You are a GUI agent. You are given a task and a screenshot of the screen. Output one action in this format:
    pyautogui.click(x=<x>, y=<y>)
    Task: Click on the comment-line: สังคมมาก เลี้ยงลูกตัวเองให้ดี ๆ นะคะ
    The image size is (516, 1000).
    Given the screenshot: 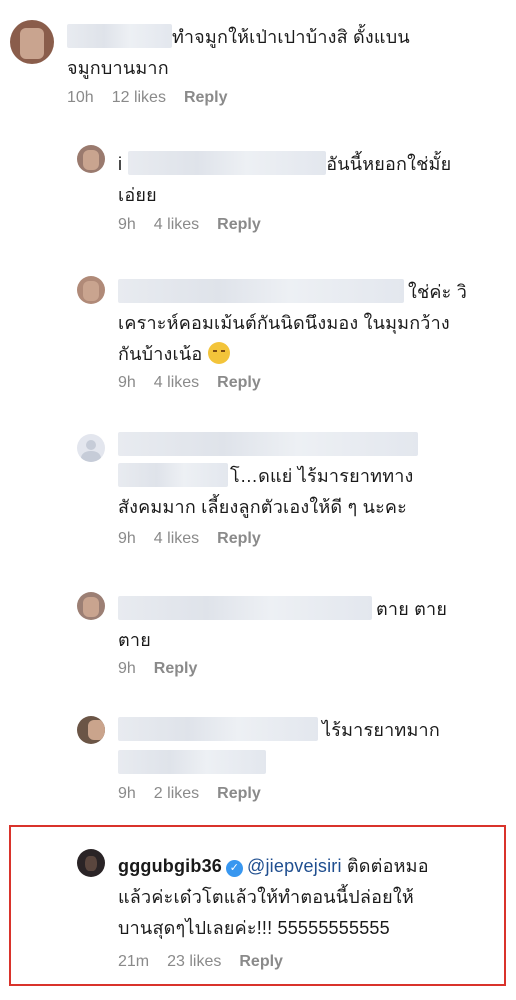 What is the action you would take?
    pyautogui.click(x=263, y=507)
    